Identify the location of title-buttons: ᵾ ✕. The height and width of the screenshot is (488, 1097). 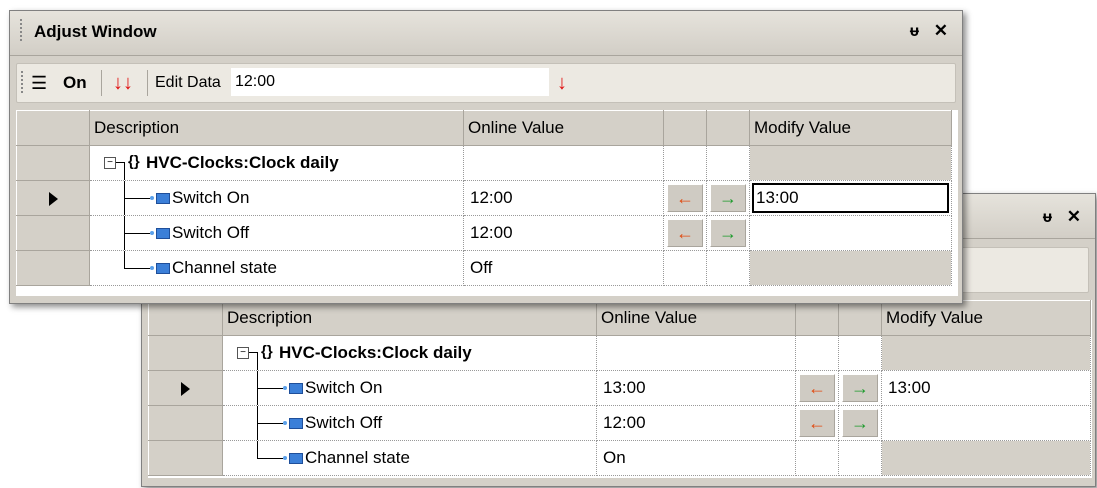
(924, 31).